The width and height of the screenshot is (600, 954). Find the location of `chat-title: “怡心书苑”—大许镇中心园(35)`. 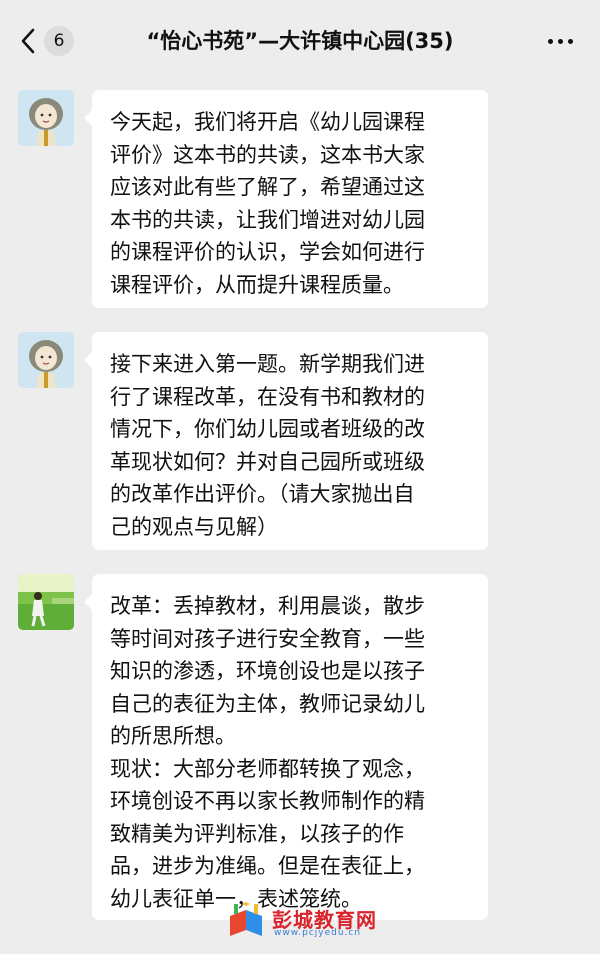

chat-title: “怡心书苑”—大许镇中心园(35) is located at coordinates (300, 41).